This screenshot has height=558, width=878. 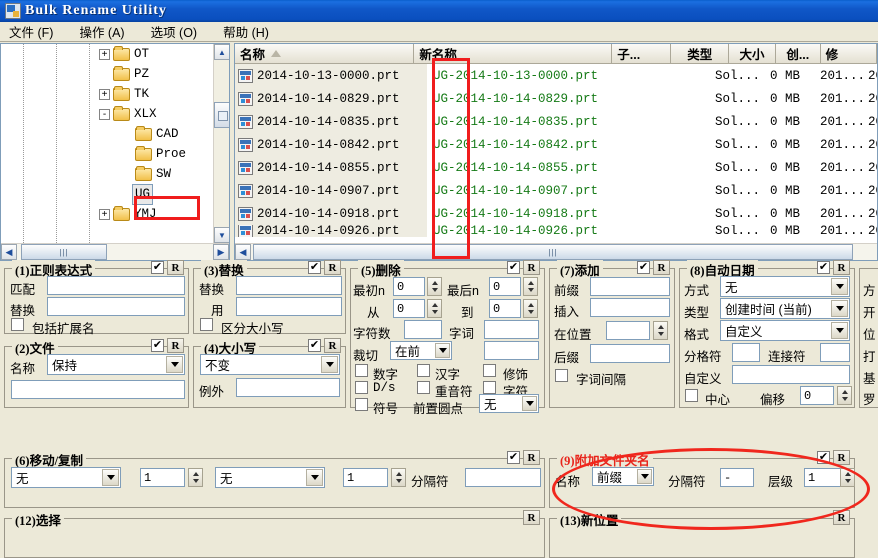 I want to click on symbols-checkbox, so click(x=361, y=404).